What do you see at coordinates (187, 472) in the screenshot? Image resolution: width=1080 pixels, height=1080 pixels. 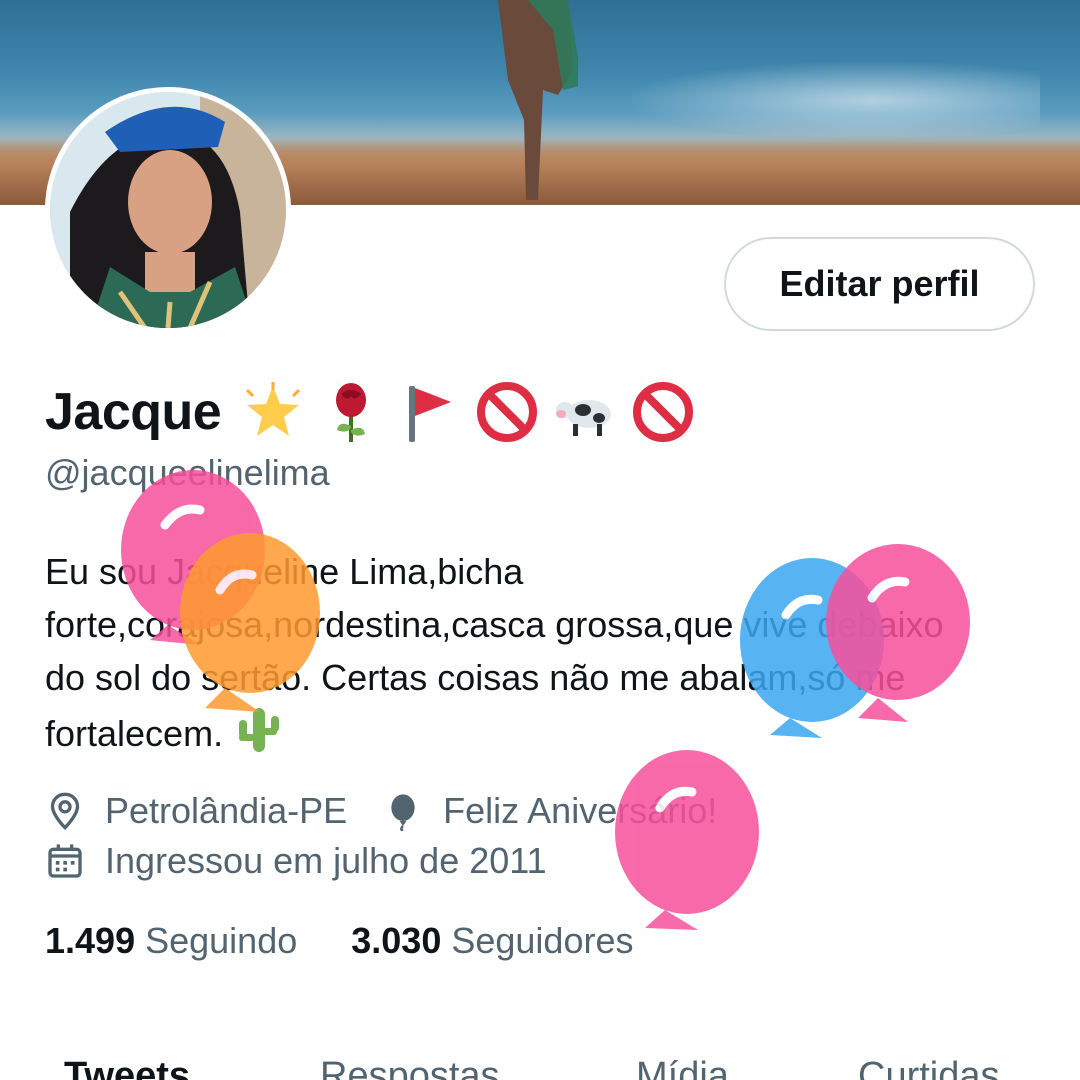 I see `profile-handle: @jacqueelinelima` at bounding box center [187, 472].